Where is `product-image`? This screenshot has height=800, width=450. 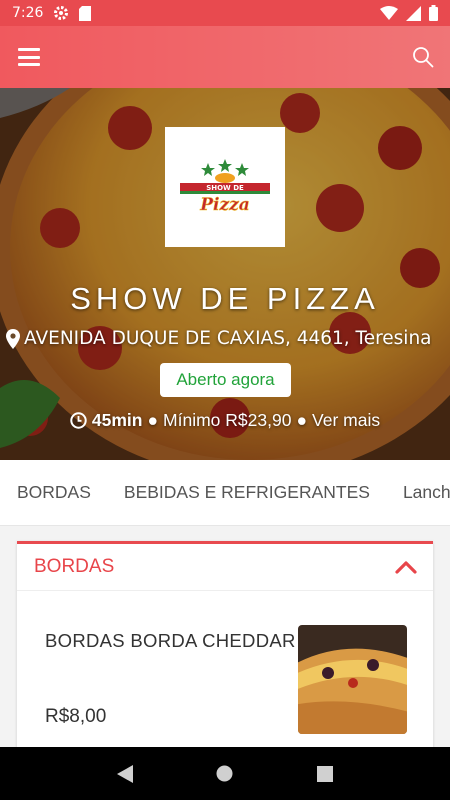 product-image is located at coordinates (352, 679).